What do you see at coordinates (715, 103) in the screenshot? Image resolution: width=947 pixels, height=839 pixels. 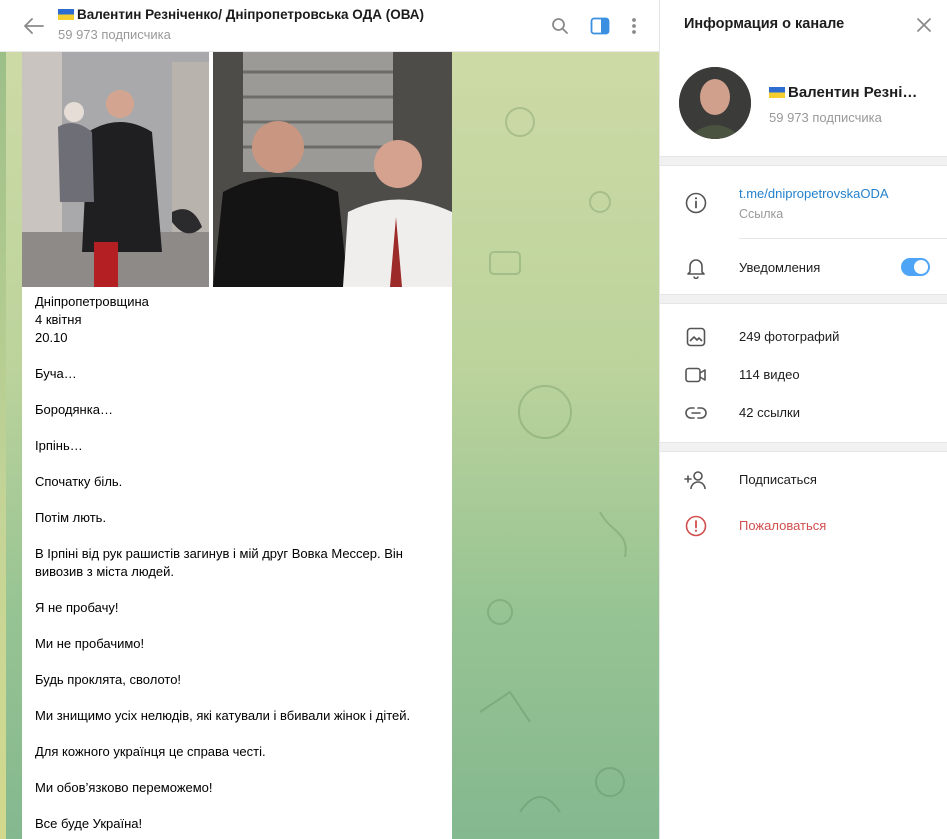 I see `channel-avatar` at bounding box center [715, 103].